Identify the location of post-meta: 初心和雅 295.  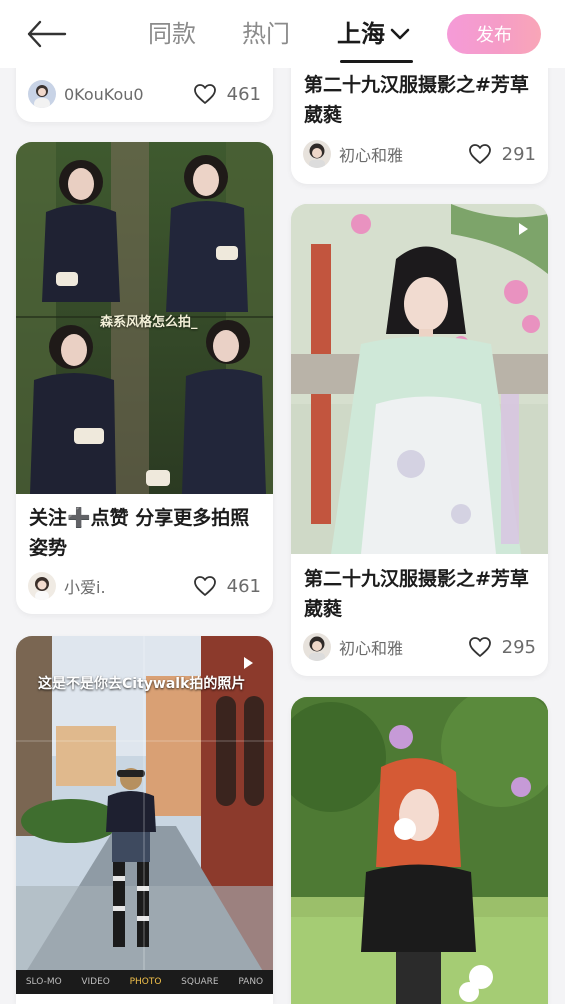
(419, 647).